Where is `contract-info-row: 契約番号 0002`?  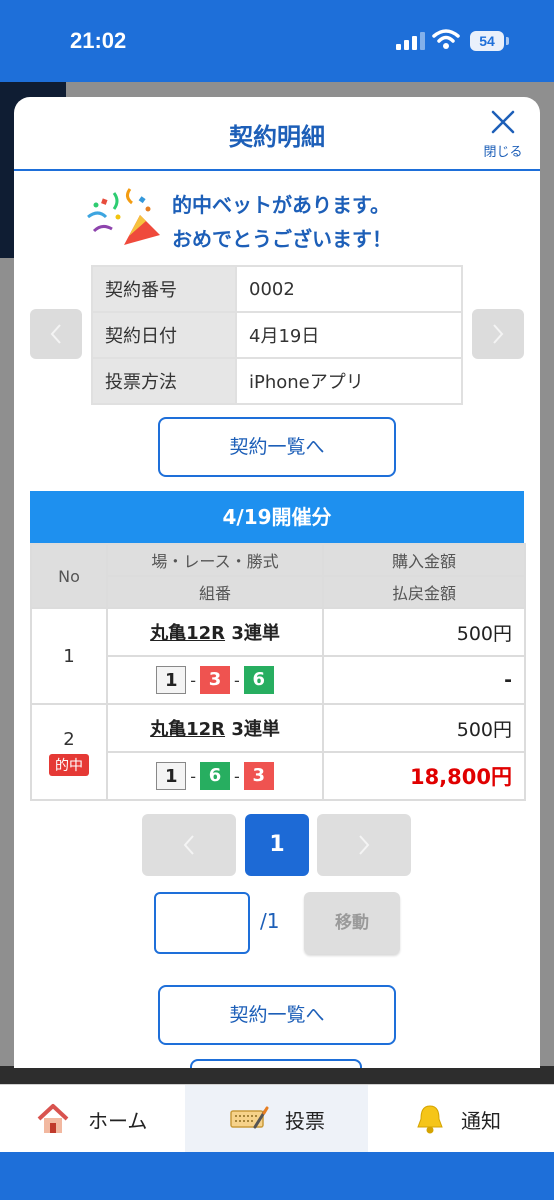 contract-info-row: 契約番号 0002 is located at coordinates (277, 289).